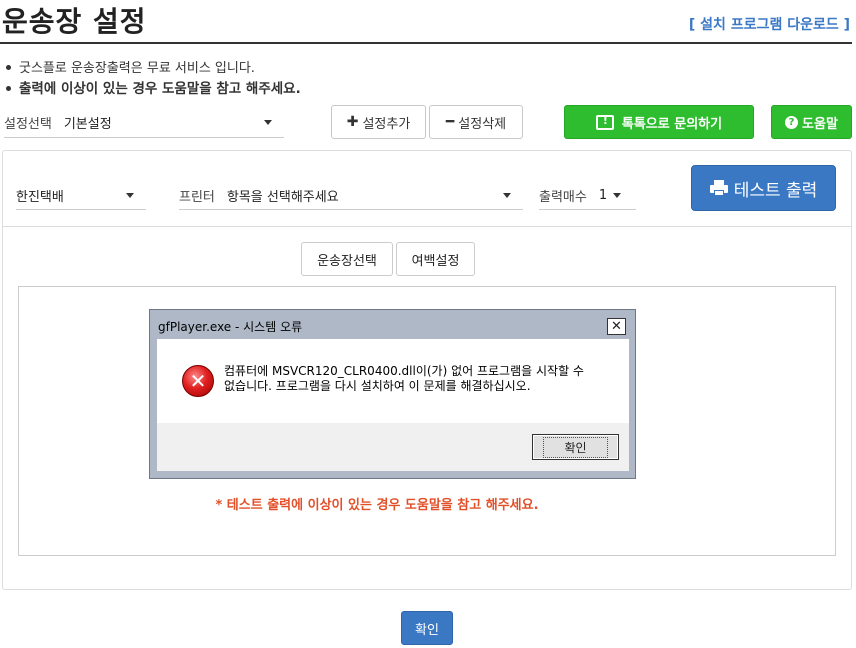 The image size is (856, 648). I want to click on help-label: 도움말, so click(820, 124).